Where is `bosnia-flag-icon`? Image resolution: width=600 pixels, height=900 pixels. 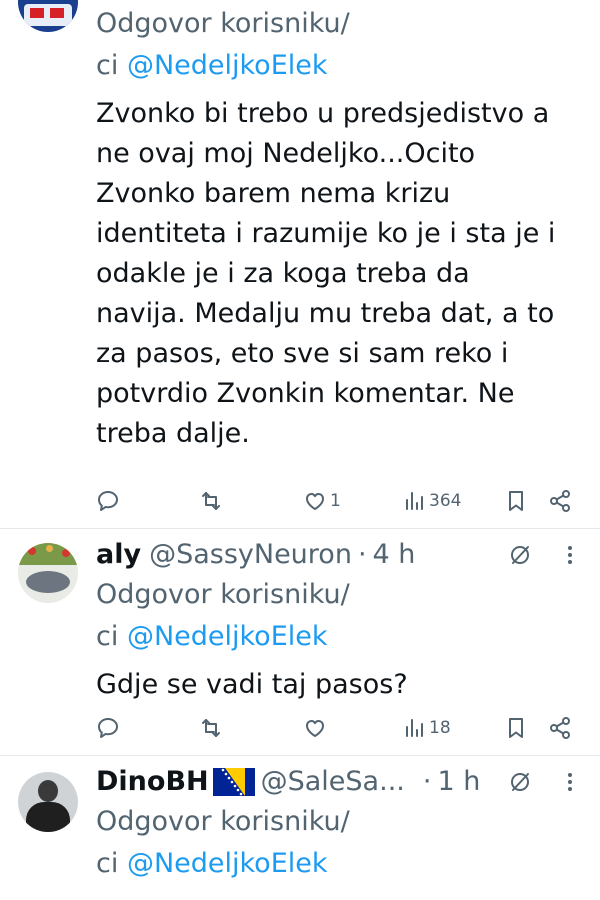
bosnia-flag-icon is located at coordinates (233, 782).